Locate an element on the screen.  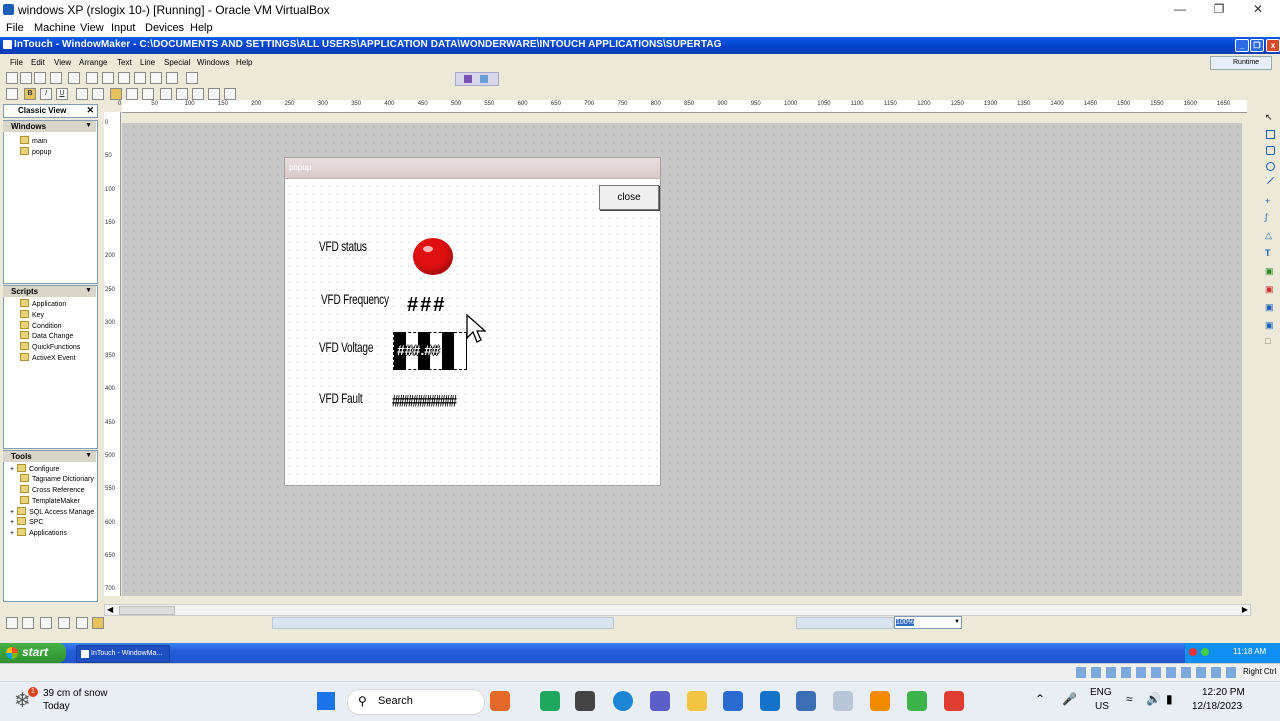
teams-icon is located at coordinates (660, 701).